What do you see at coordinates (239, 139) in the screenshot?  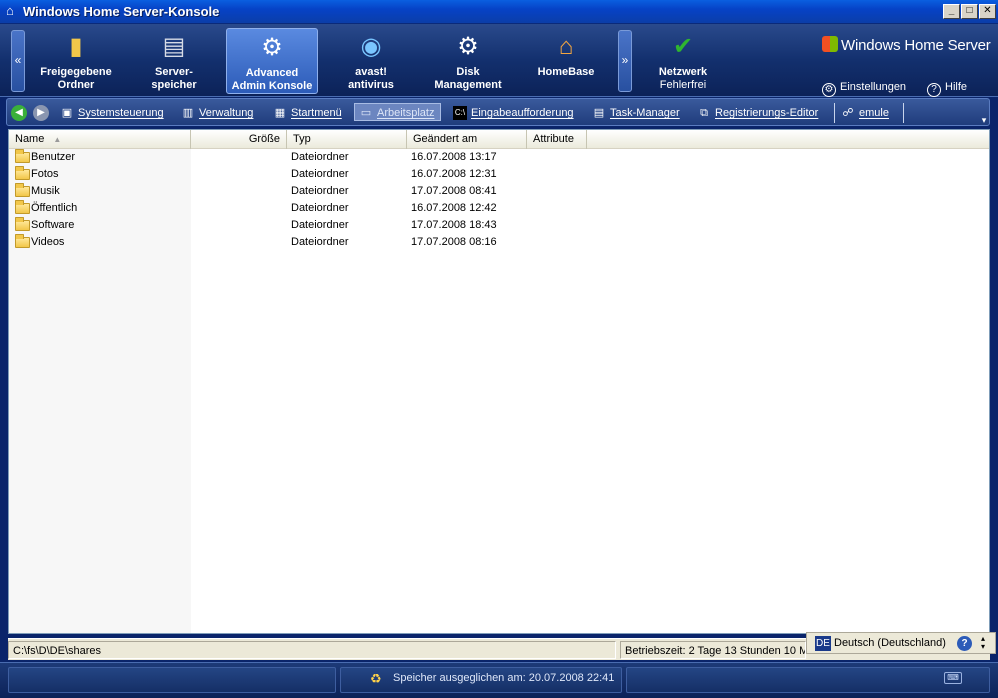 I see `column-header-size: Größe` at bounding box center [239, 139].